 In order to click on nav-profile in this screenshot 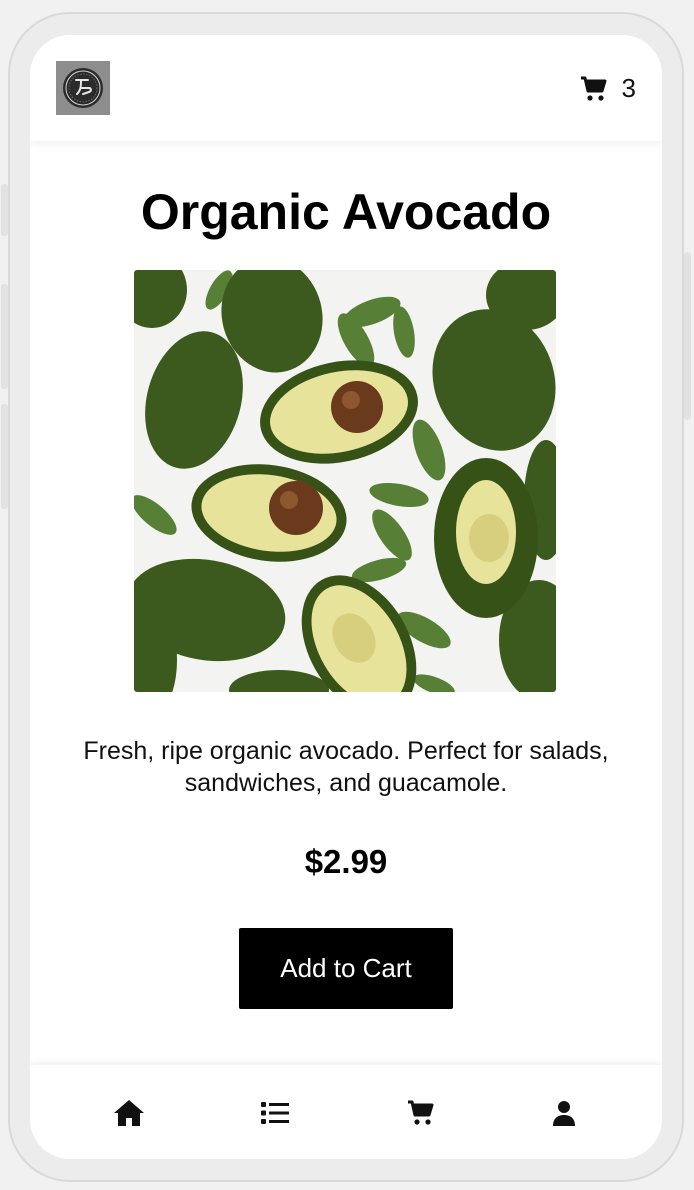, I will do `click(564, 1113)`.